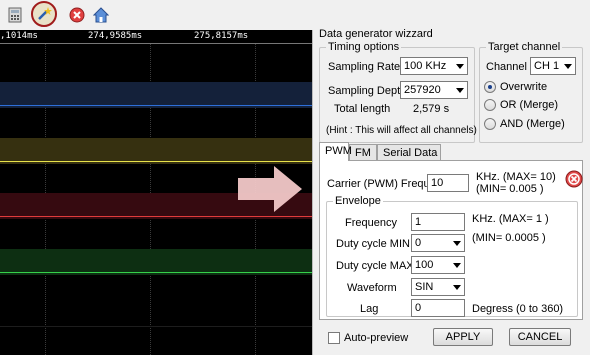 The height and width of the screenshot is (355, 590). What do you see at coordinates (115, 36) in the screenshot?
I see `timestamp-label: 274,9585ms` at bounding box center [115, 36].